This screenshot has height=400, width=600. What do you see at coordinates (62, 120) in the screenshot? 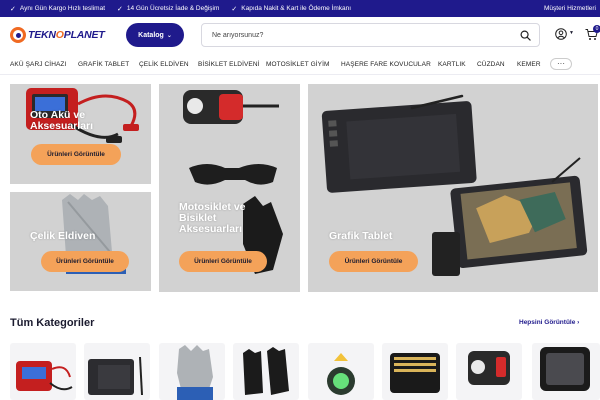
I see `banner-title: Oto Akü ve Aksesuarları` at bounding box center [62, 120].